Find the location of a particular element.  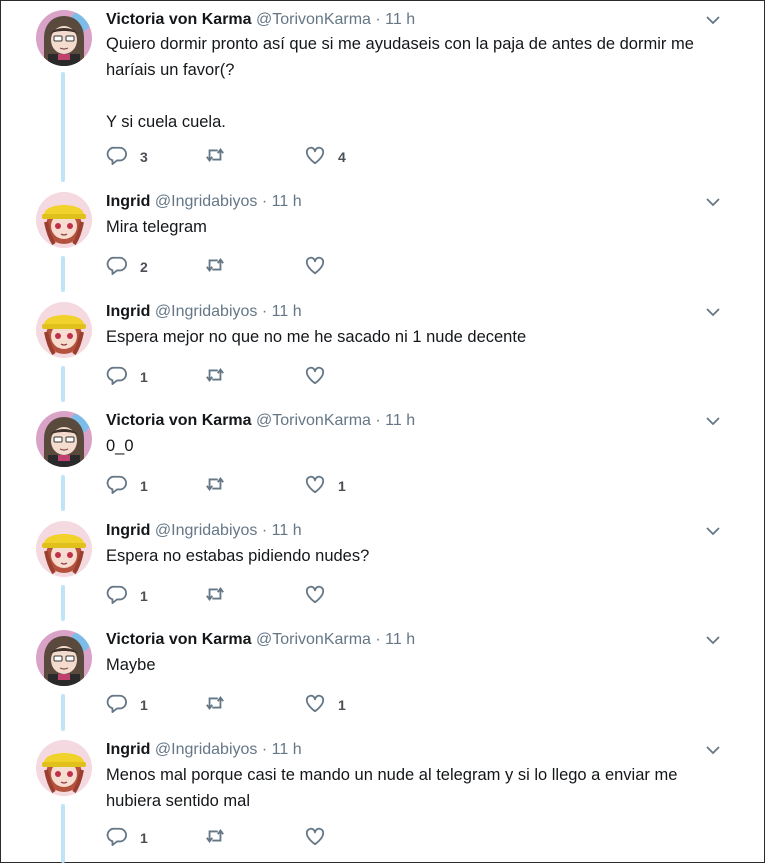

like-count: 1 is located at coordinates (342, 486).